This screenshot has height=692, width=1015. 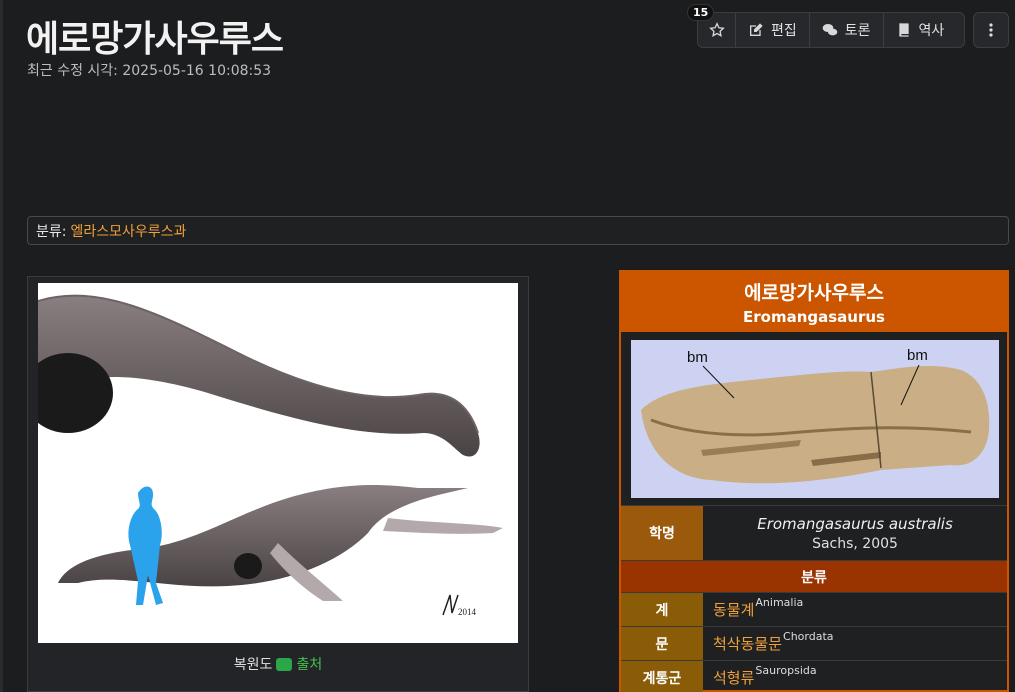 I want to click on taxon-rank: 계, so click(x=662, y=609).